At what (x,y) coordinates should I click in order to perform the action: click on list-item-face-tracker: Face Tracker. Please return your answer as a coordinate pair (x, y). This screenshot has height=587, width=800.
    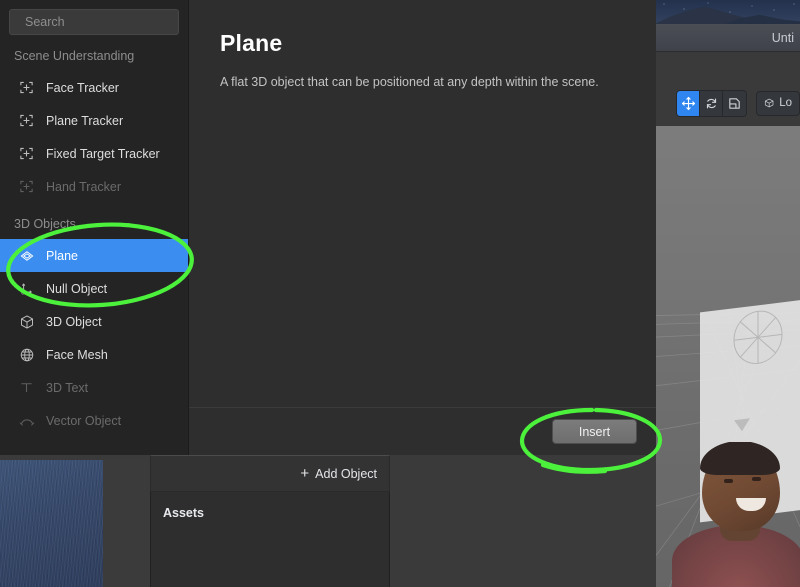
    Looking at the image, I should click on (94, 87).